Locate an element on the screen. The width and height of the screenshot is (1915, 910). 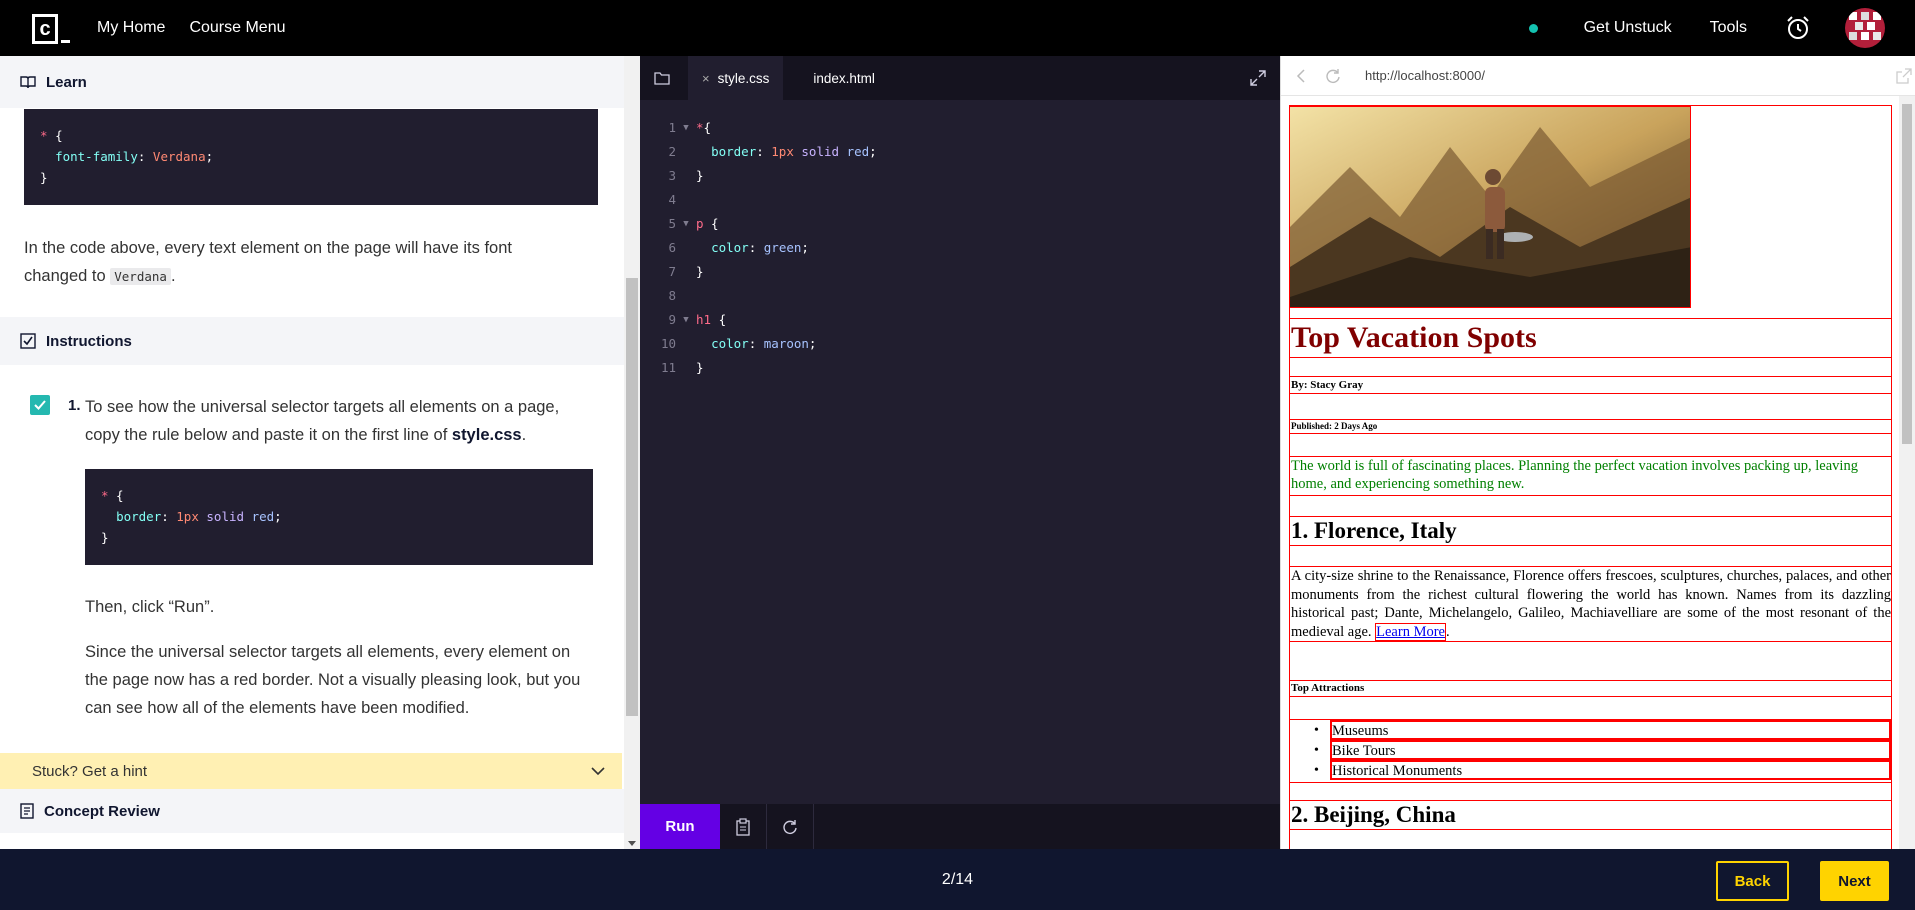
learn-scrollbar is located at coordinates (632, 452).